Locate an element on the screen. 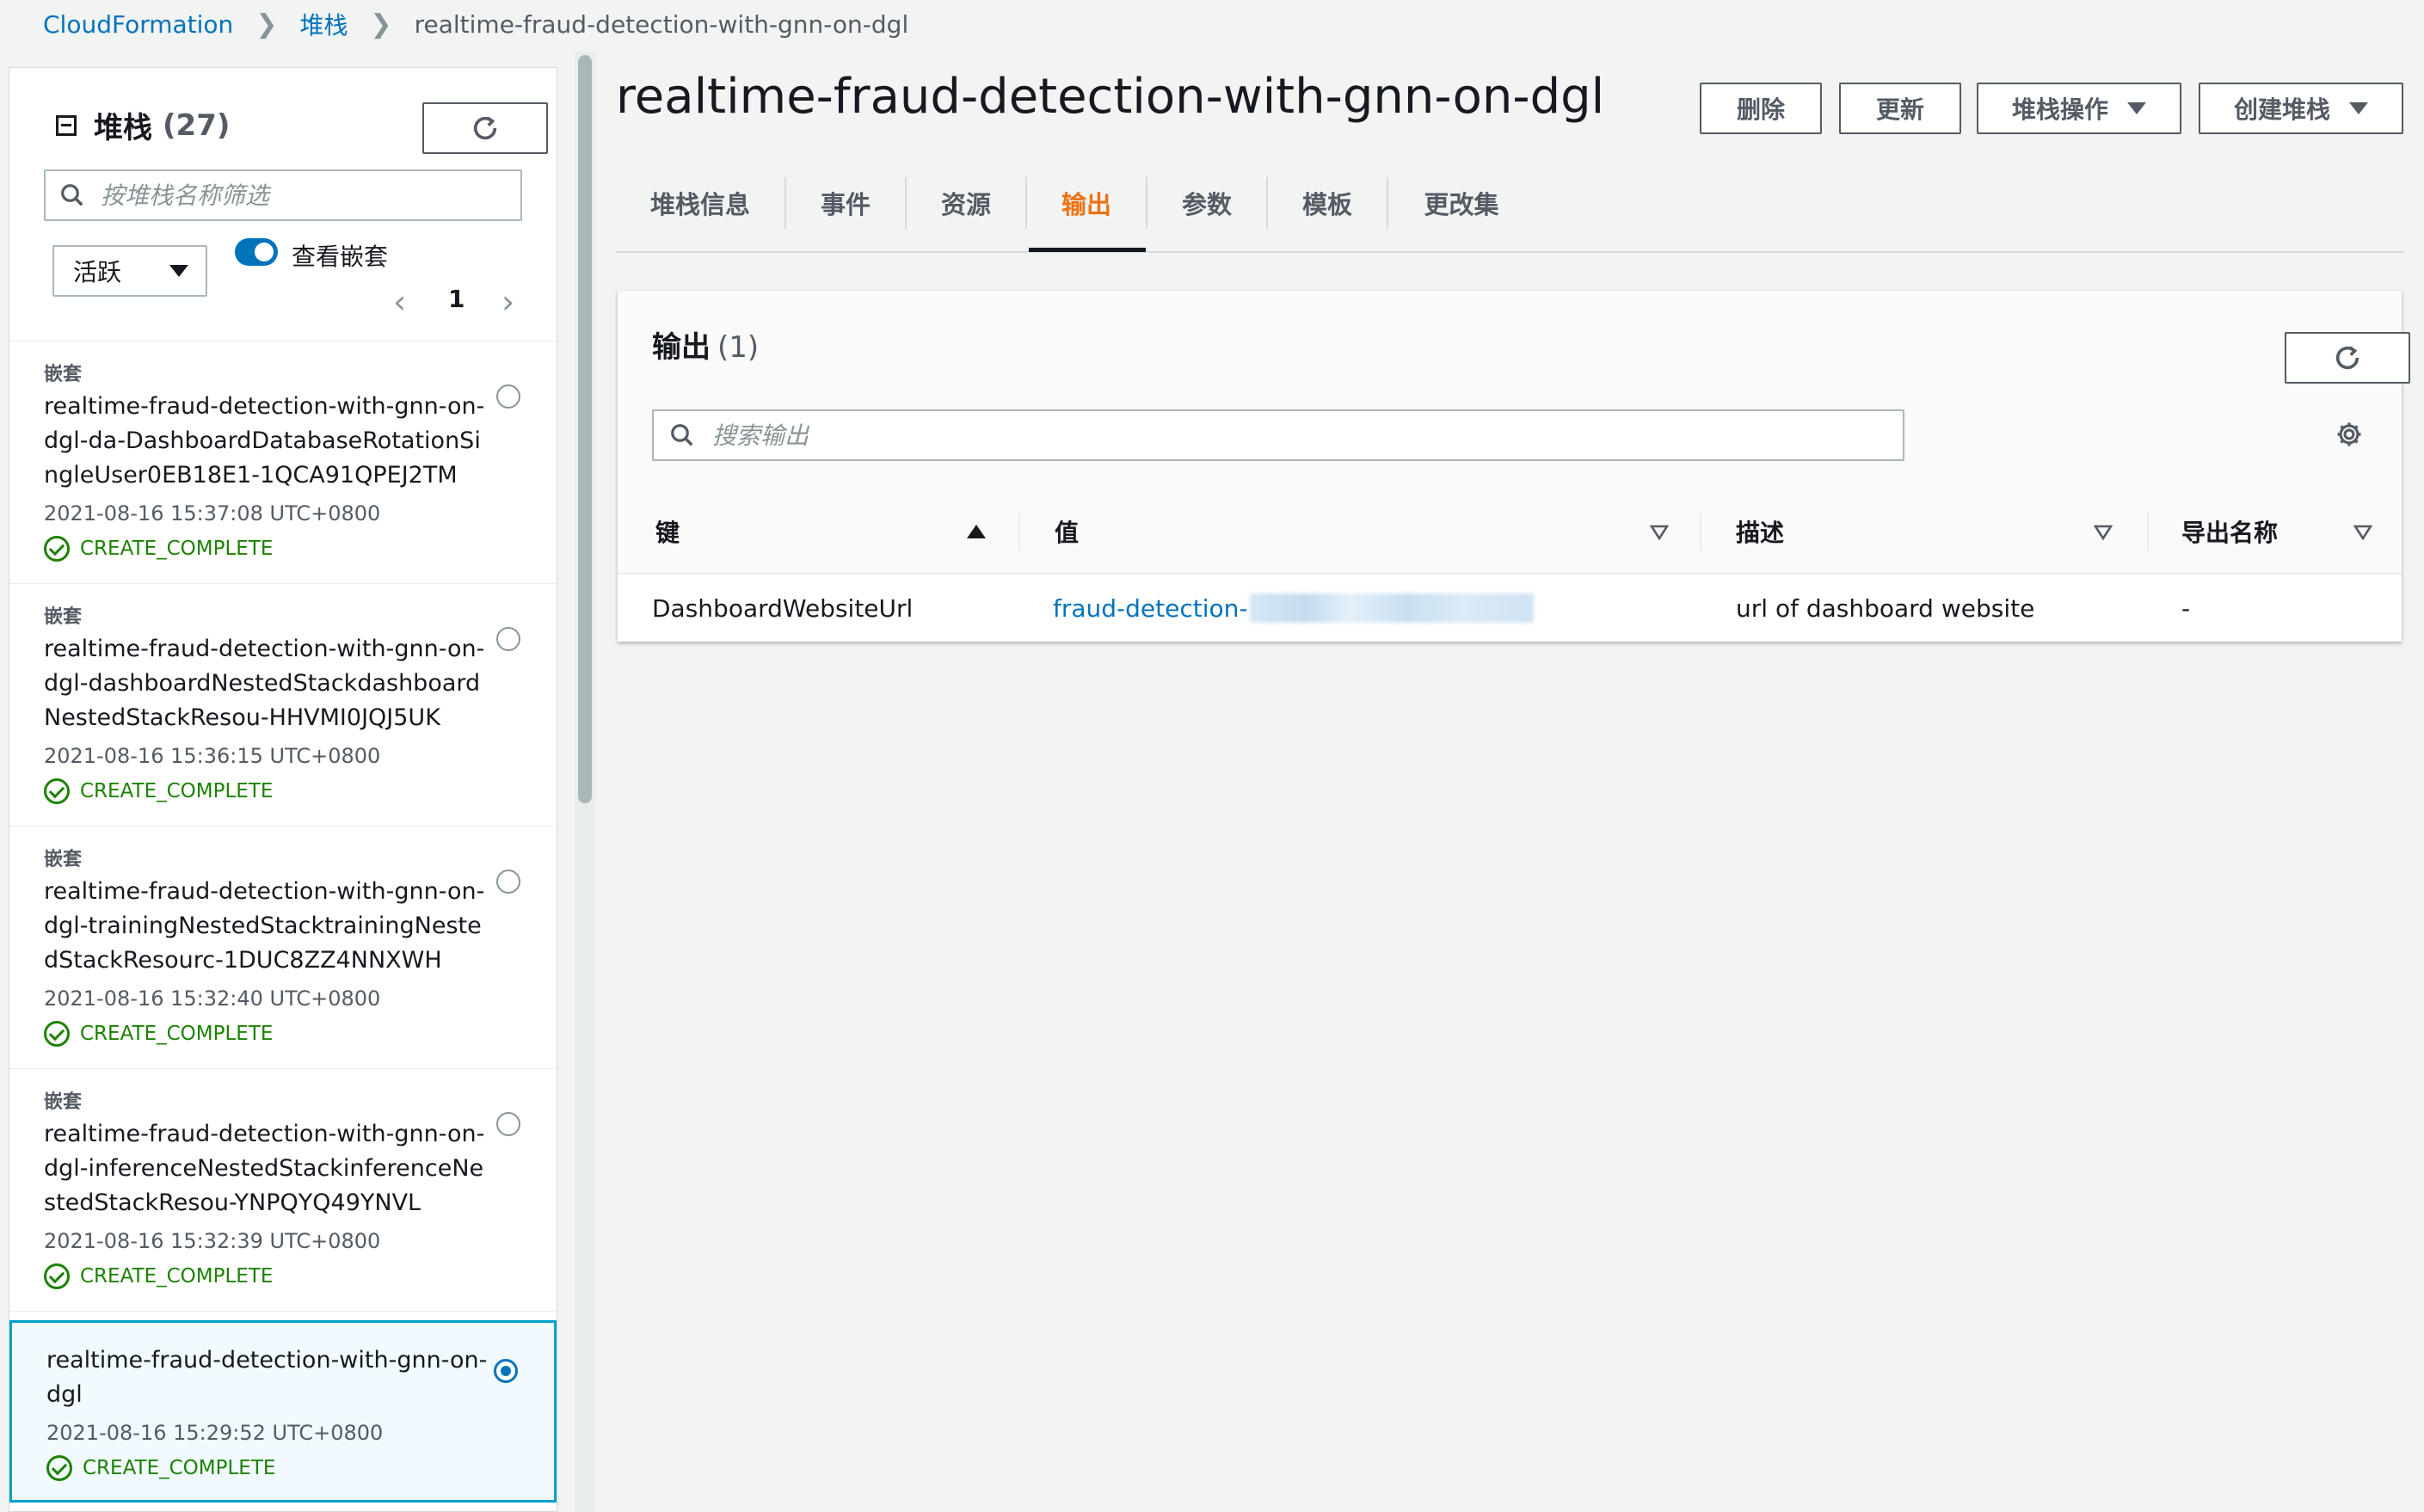 The width and height of the screenshot is (2424, 1512). stack-date: 2021-08-16 15:32:40 UTC+0800 is located at coordinates (213, 998).